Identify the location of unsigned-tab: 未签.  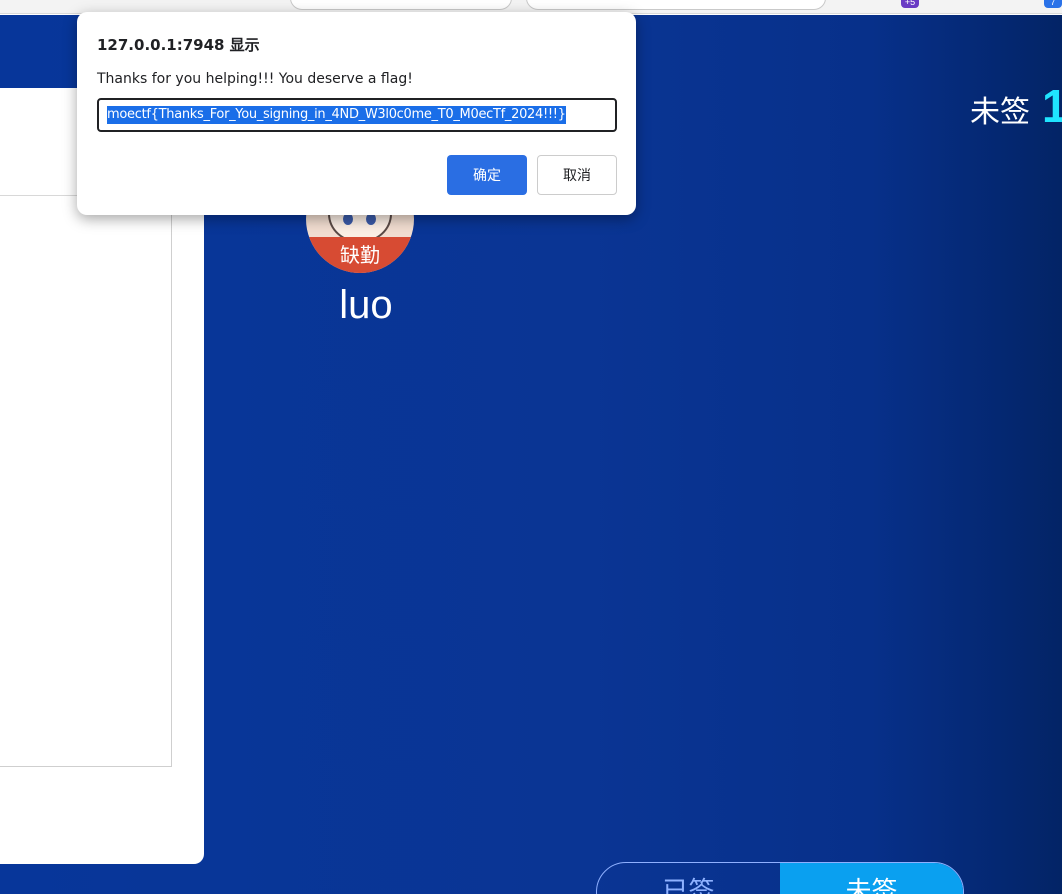
(871, 878).